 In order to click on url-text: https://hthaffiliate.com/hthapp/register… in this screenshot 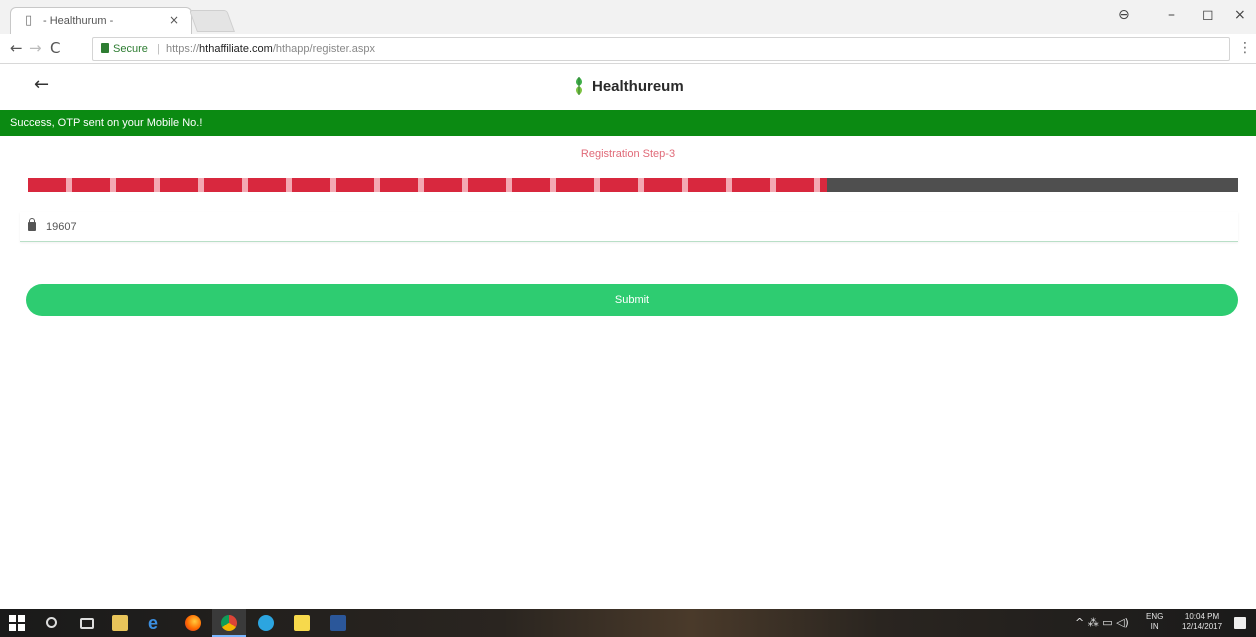, I will do `click(270, 49)`.